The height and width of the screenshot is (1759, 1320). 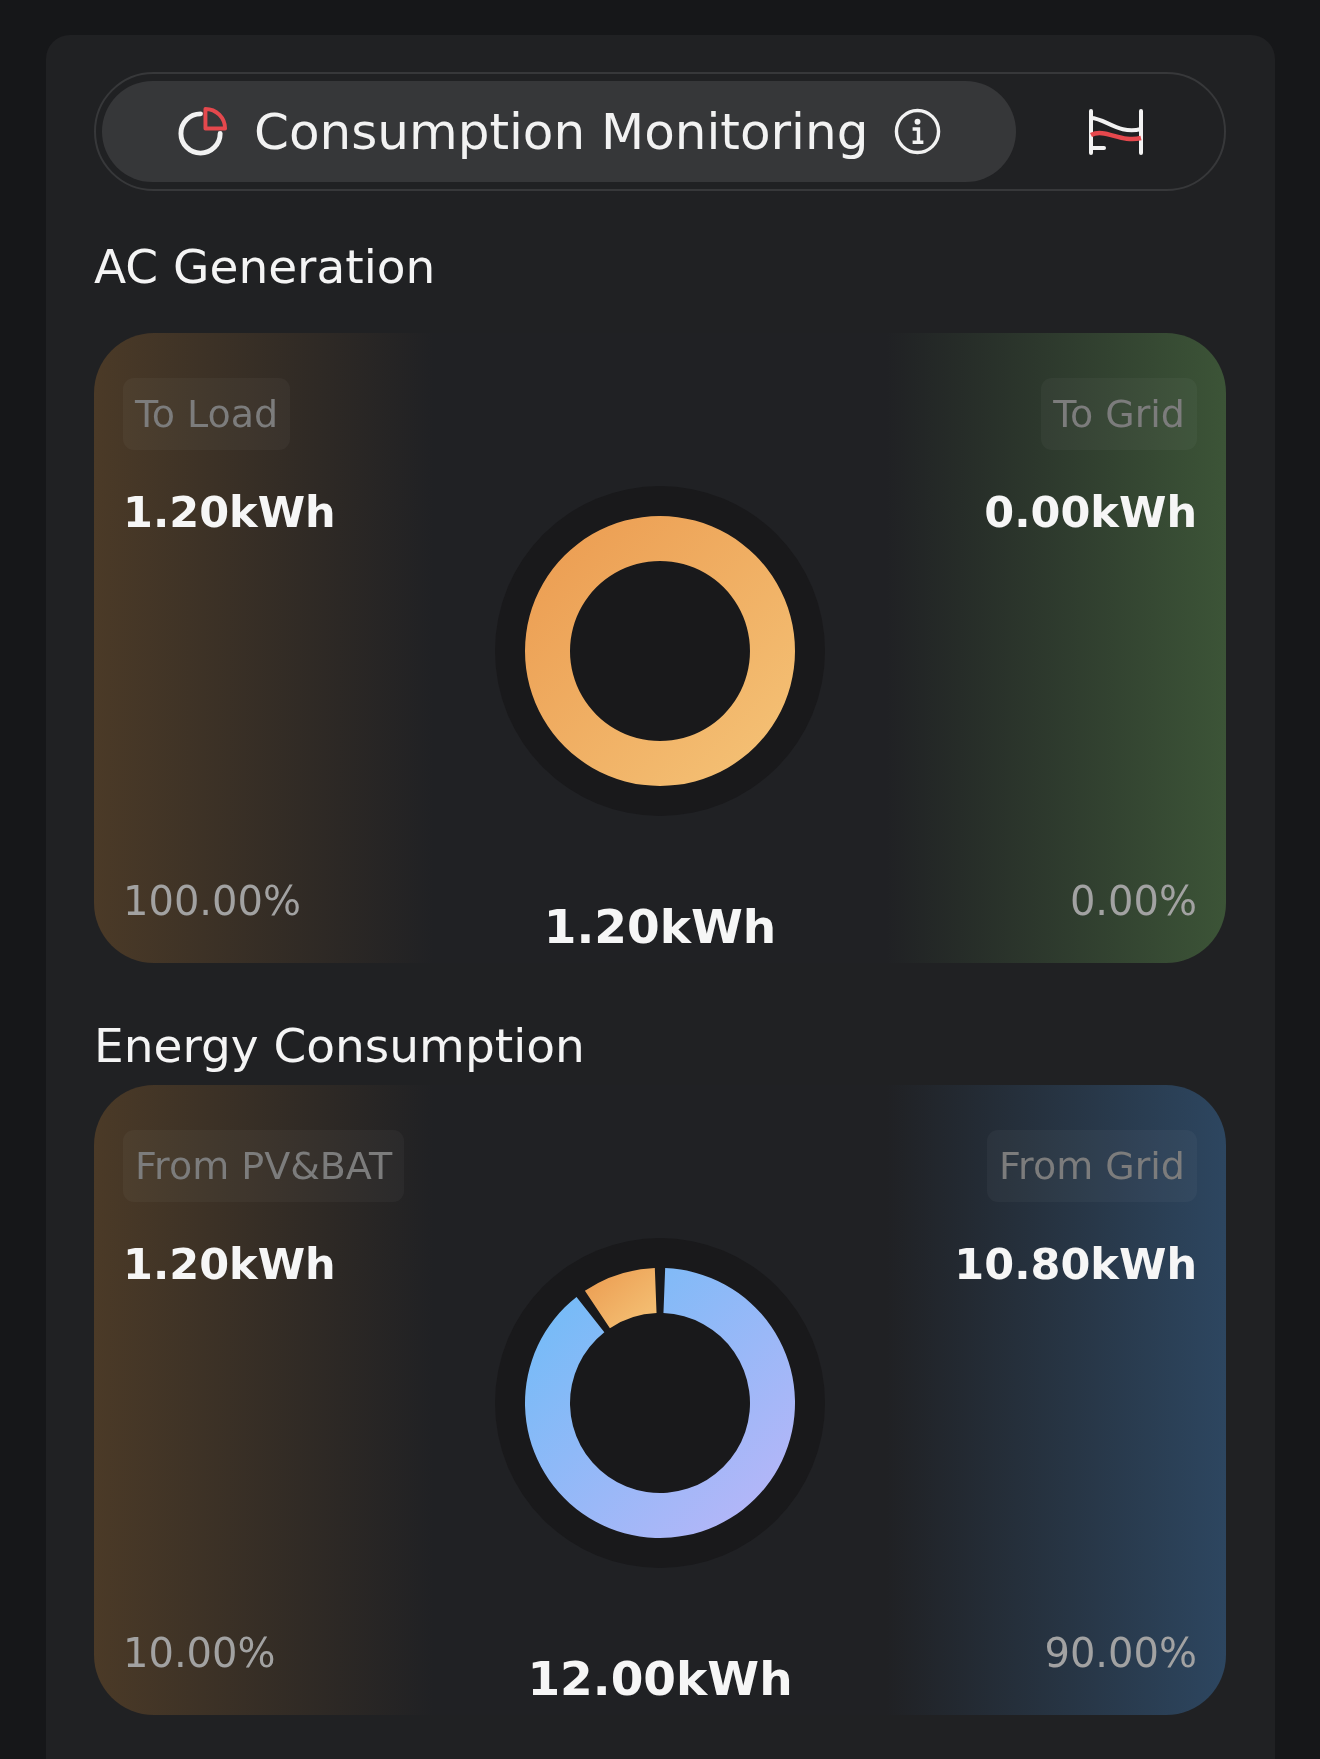 What do you see at coordinates (1120, 1653) in the screenshot?
I see `percentage-text: 90.00%` at bounding box center [1120, 1653].